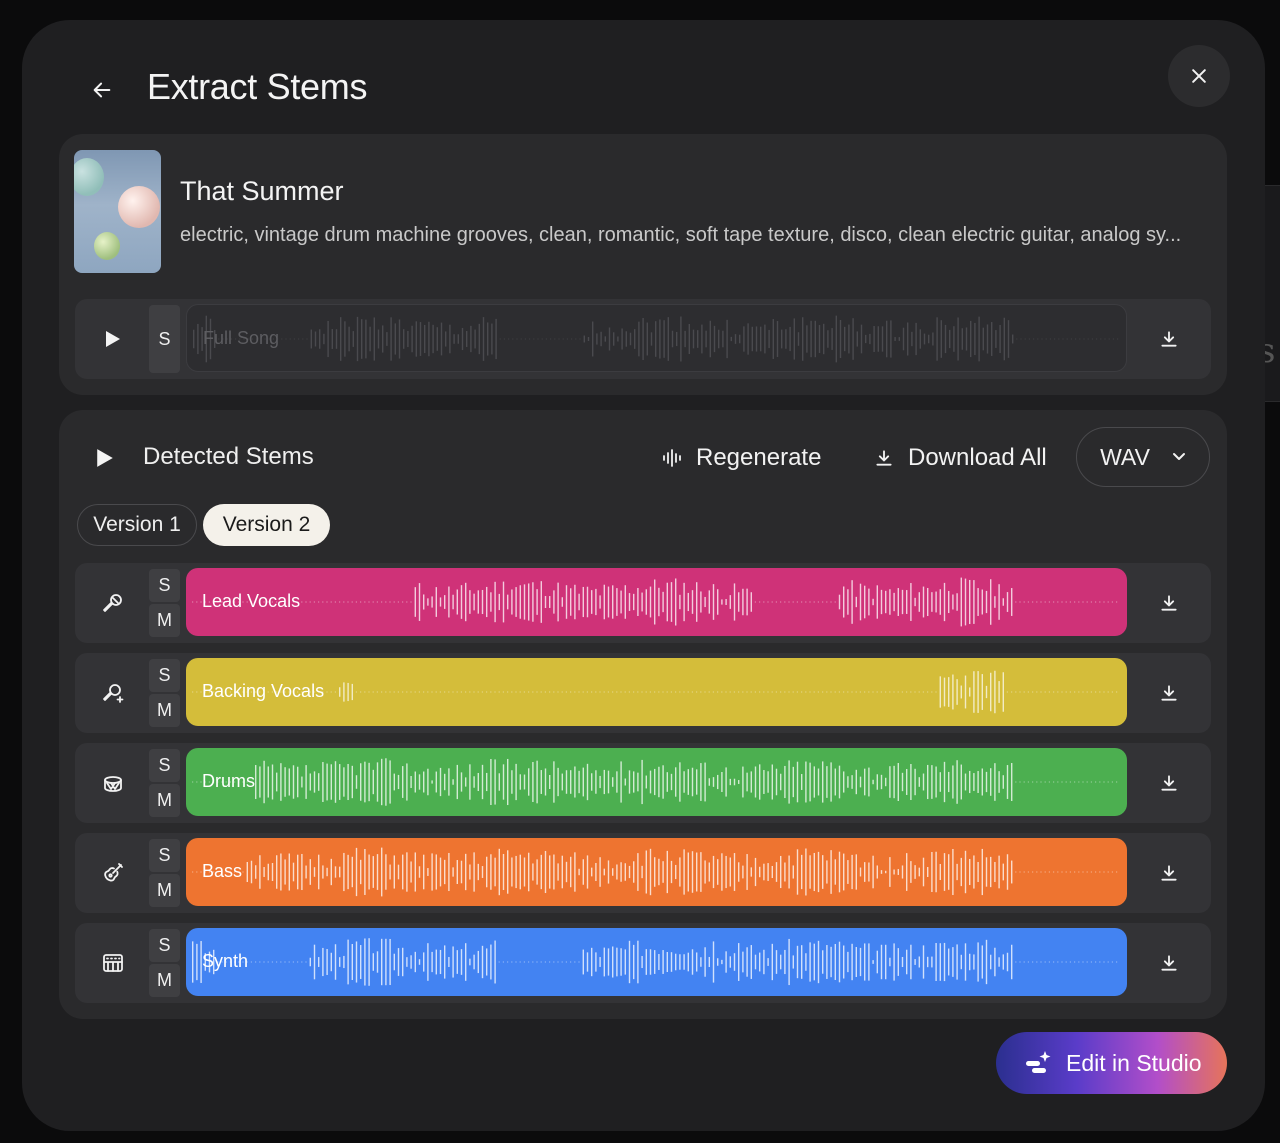 The width and height of the screenshot is (1280, 1143). I want to click on play-full-song-button, so click(113, 339).